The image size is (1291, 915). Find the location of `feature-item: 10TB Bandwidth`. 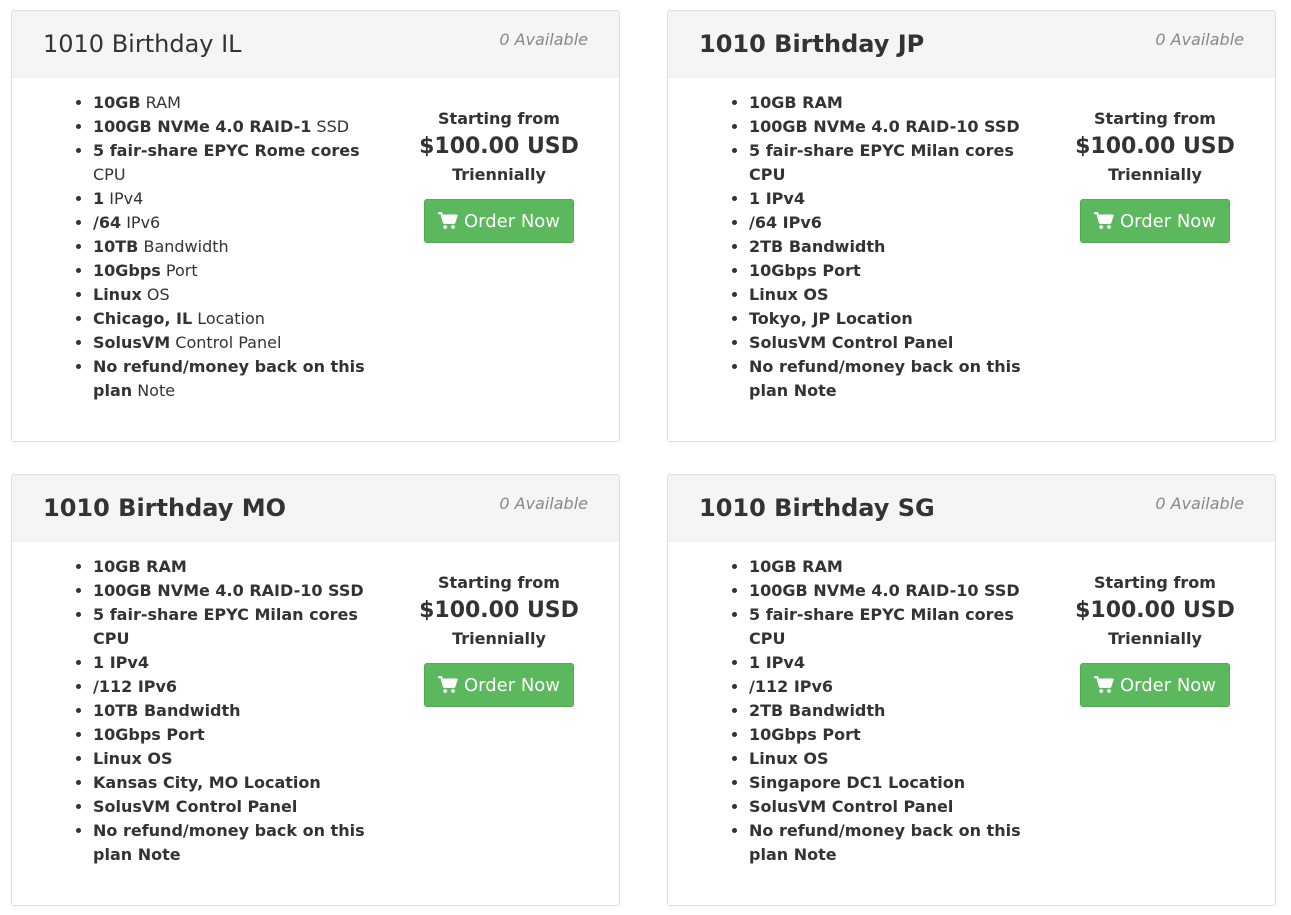

feature-item: 10TB Bandwidth is located at coordinates (233, 711).